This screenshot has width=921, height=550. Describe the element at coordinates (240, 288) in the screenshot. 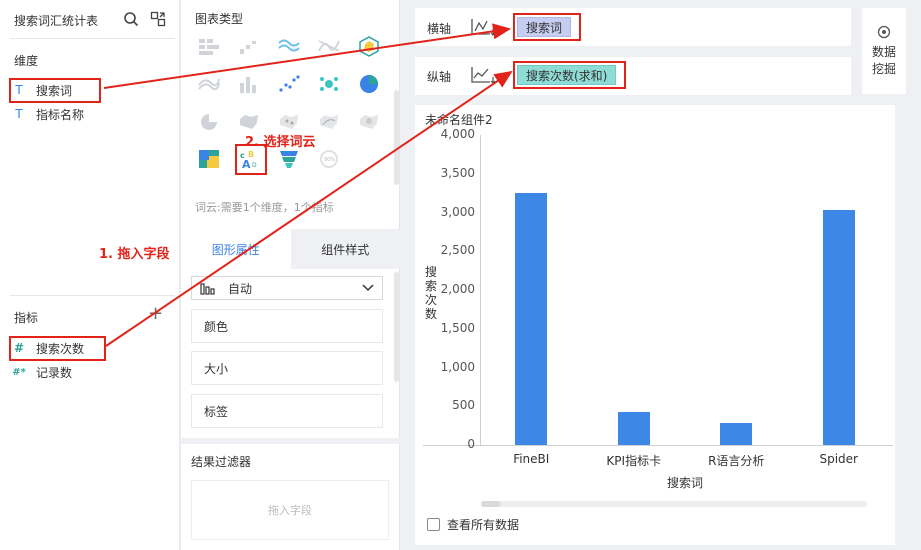

I see `select-value: 自动` at that location.